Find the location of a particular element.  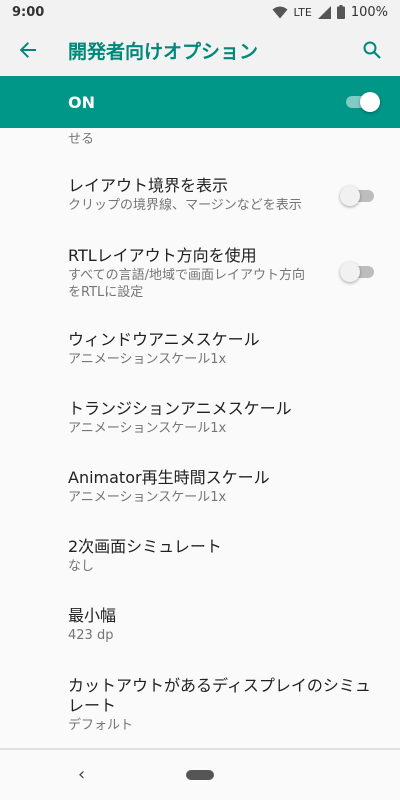

home-pill-icon is located at coordinates (200, 775).